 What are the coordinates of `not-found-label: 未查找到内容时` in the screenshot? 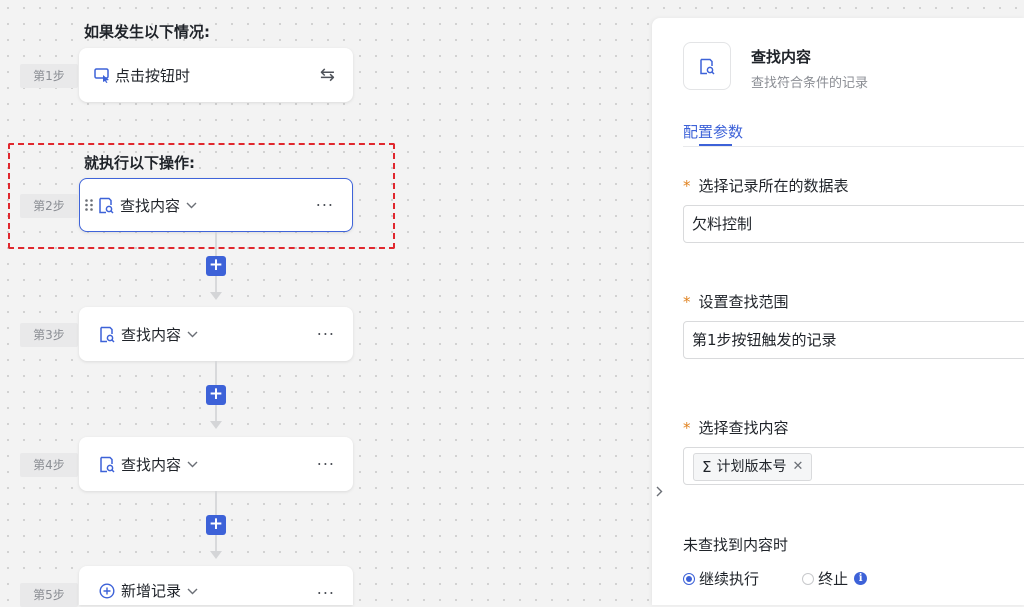 It's located at (736, 545).